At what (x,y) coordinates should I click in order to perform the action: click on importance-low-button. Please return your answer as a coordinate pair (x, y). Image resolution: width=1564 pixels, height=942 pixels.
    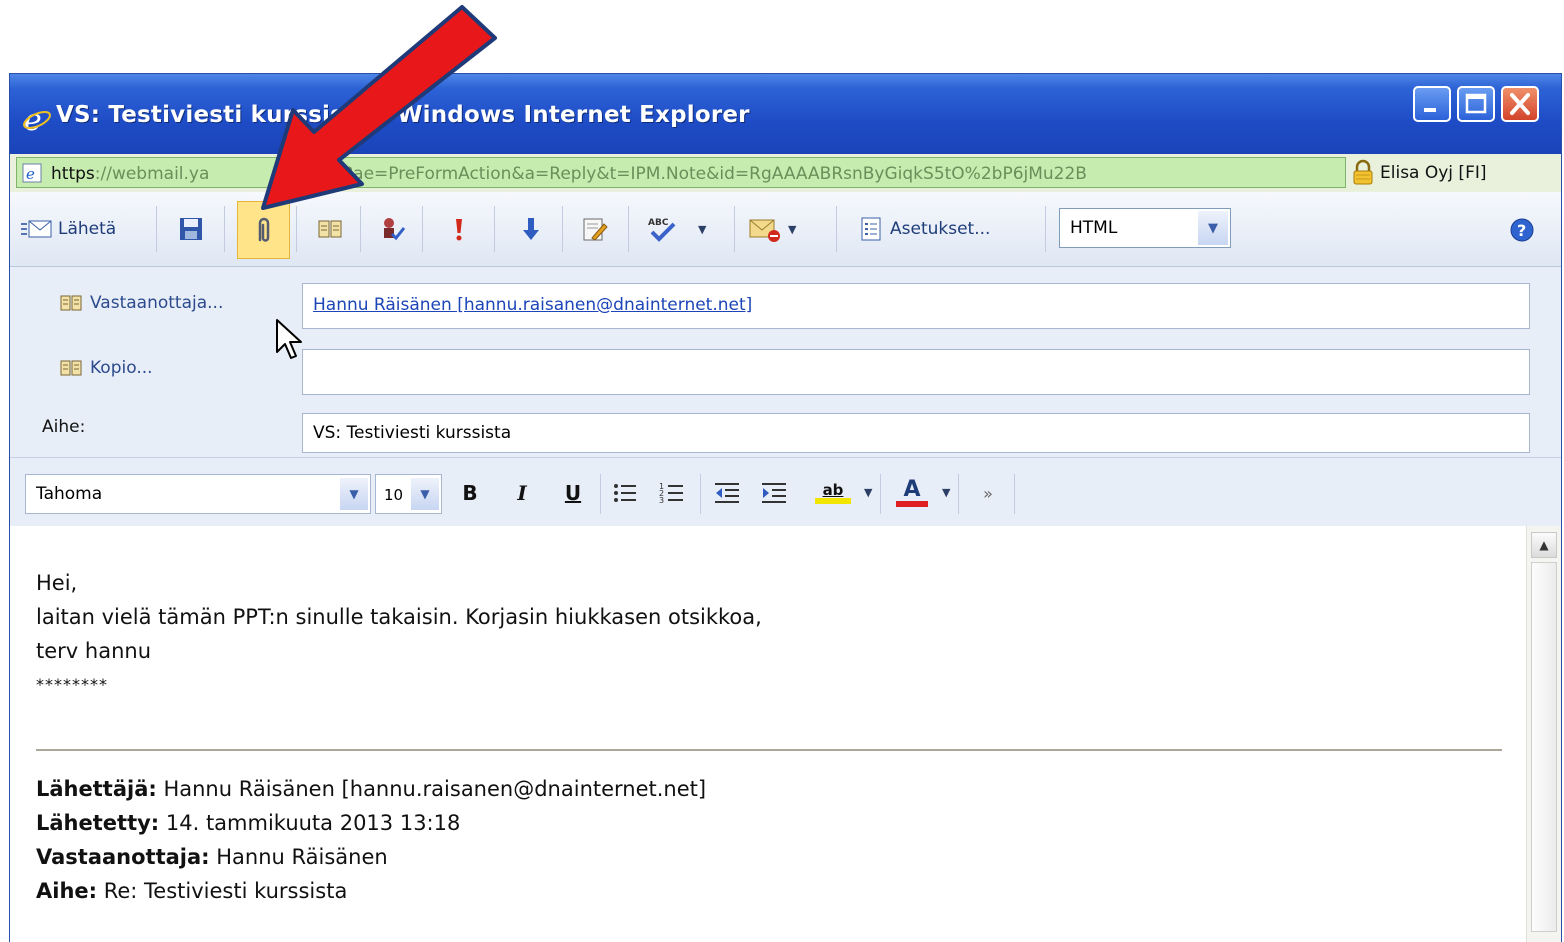
    Looking at the image, I should click on (531, 229).